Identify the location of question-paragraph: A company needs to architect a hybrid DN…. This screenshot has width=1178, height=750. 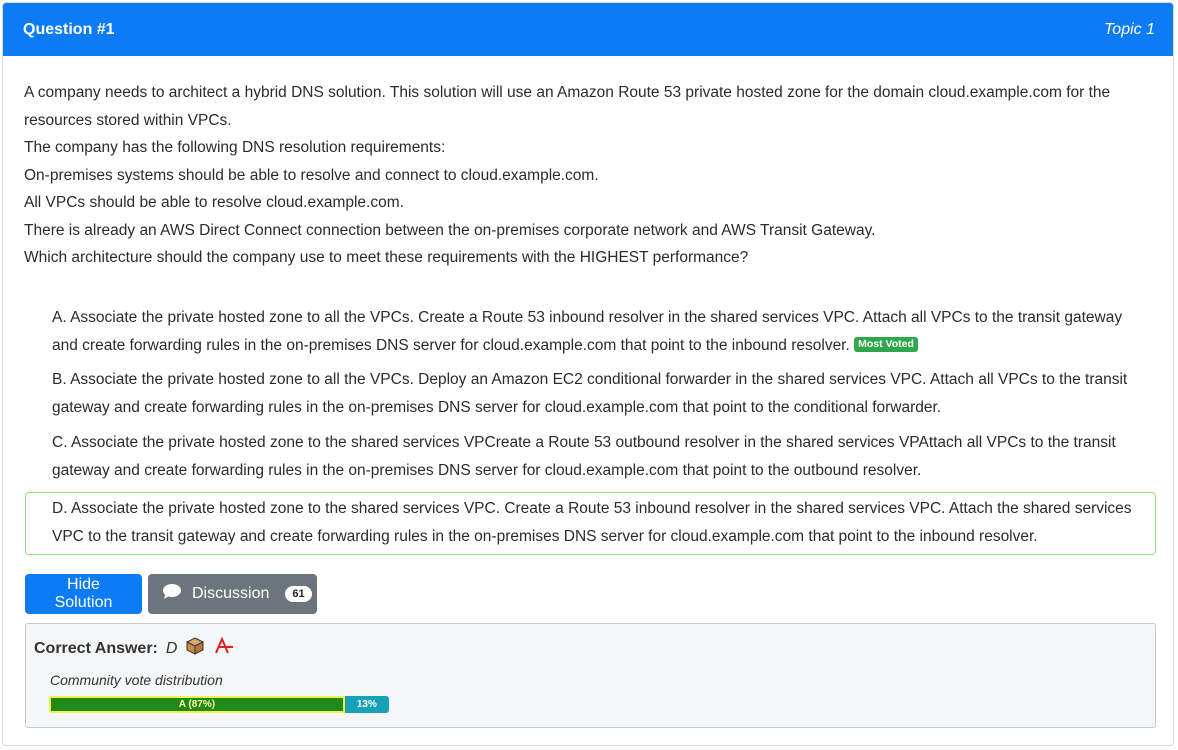
(567, 106).